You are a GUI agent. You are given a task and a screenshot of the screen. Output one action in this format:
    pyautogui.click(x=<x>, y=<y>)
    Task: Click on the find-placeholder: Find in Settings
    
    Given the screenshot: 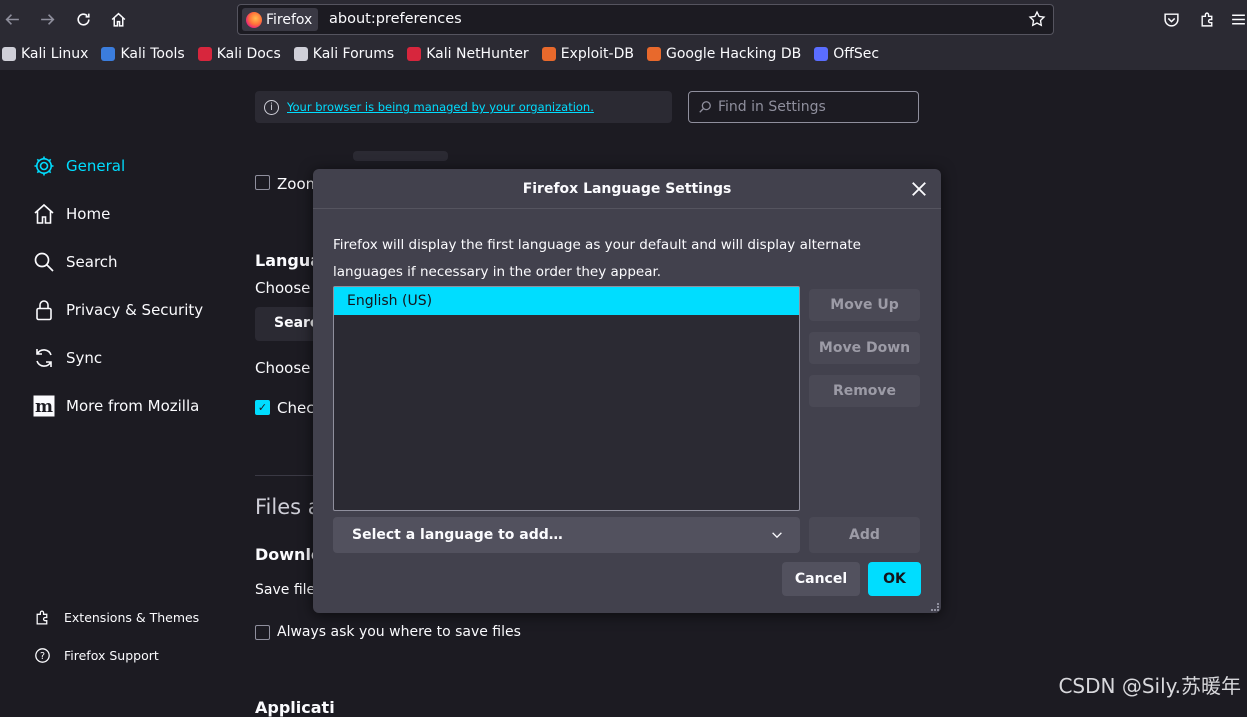 What is the action you would take?
    pyautogui.click(x=772, y=107)
    